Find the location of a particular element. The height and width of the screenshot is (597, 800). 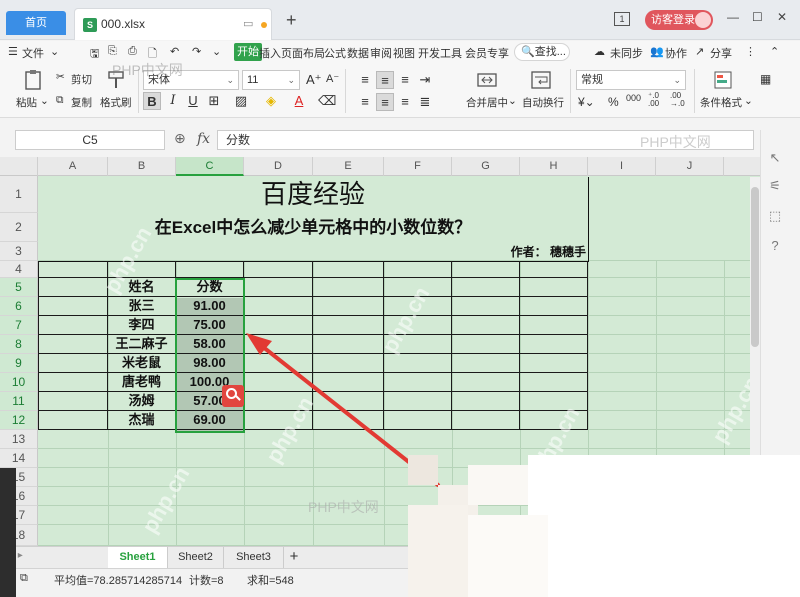

zoom-icon: ⊕ is located at coordinates (180, 138).